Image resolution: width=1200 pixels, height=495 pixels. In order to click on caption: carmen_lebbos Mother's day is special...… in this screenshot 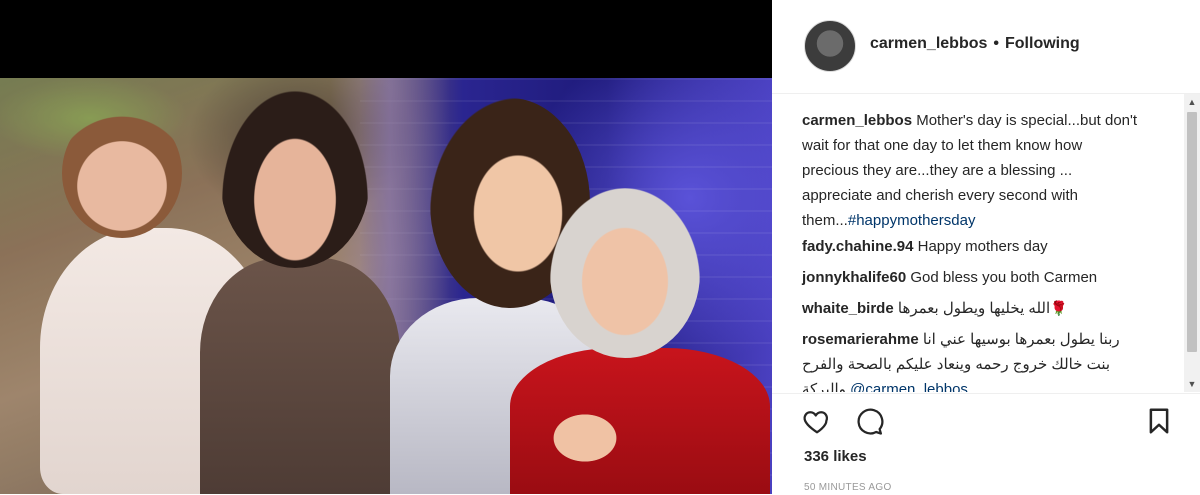, I will do `click(972, 170)`.